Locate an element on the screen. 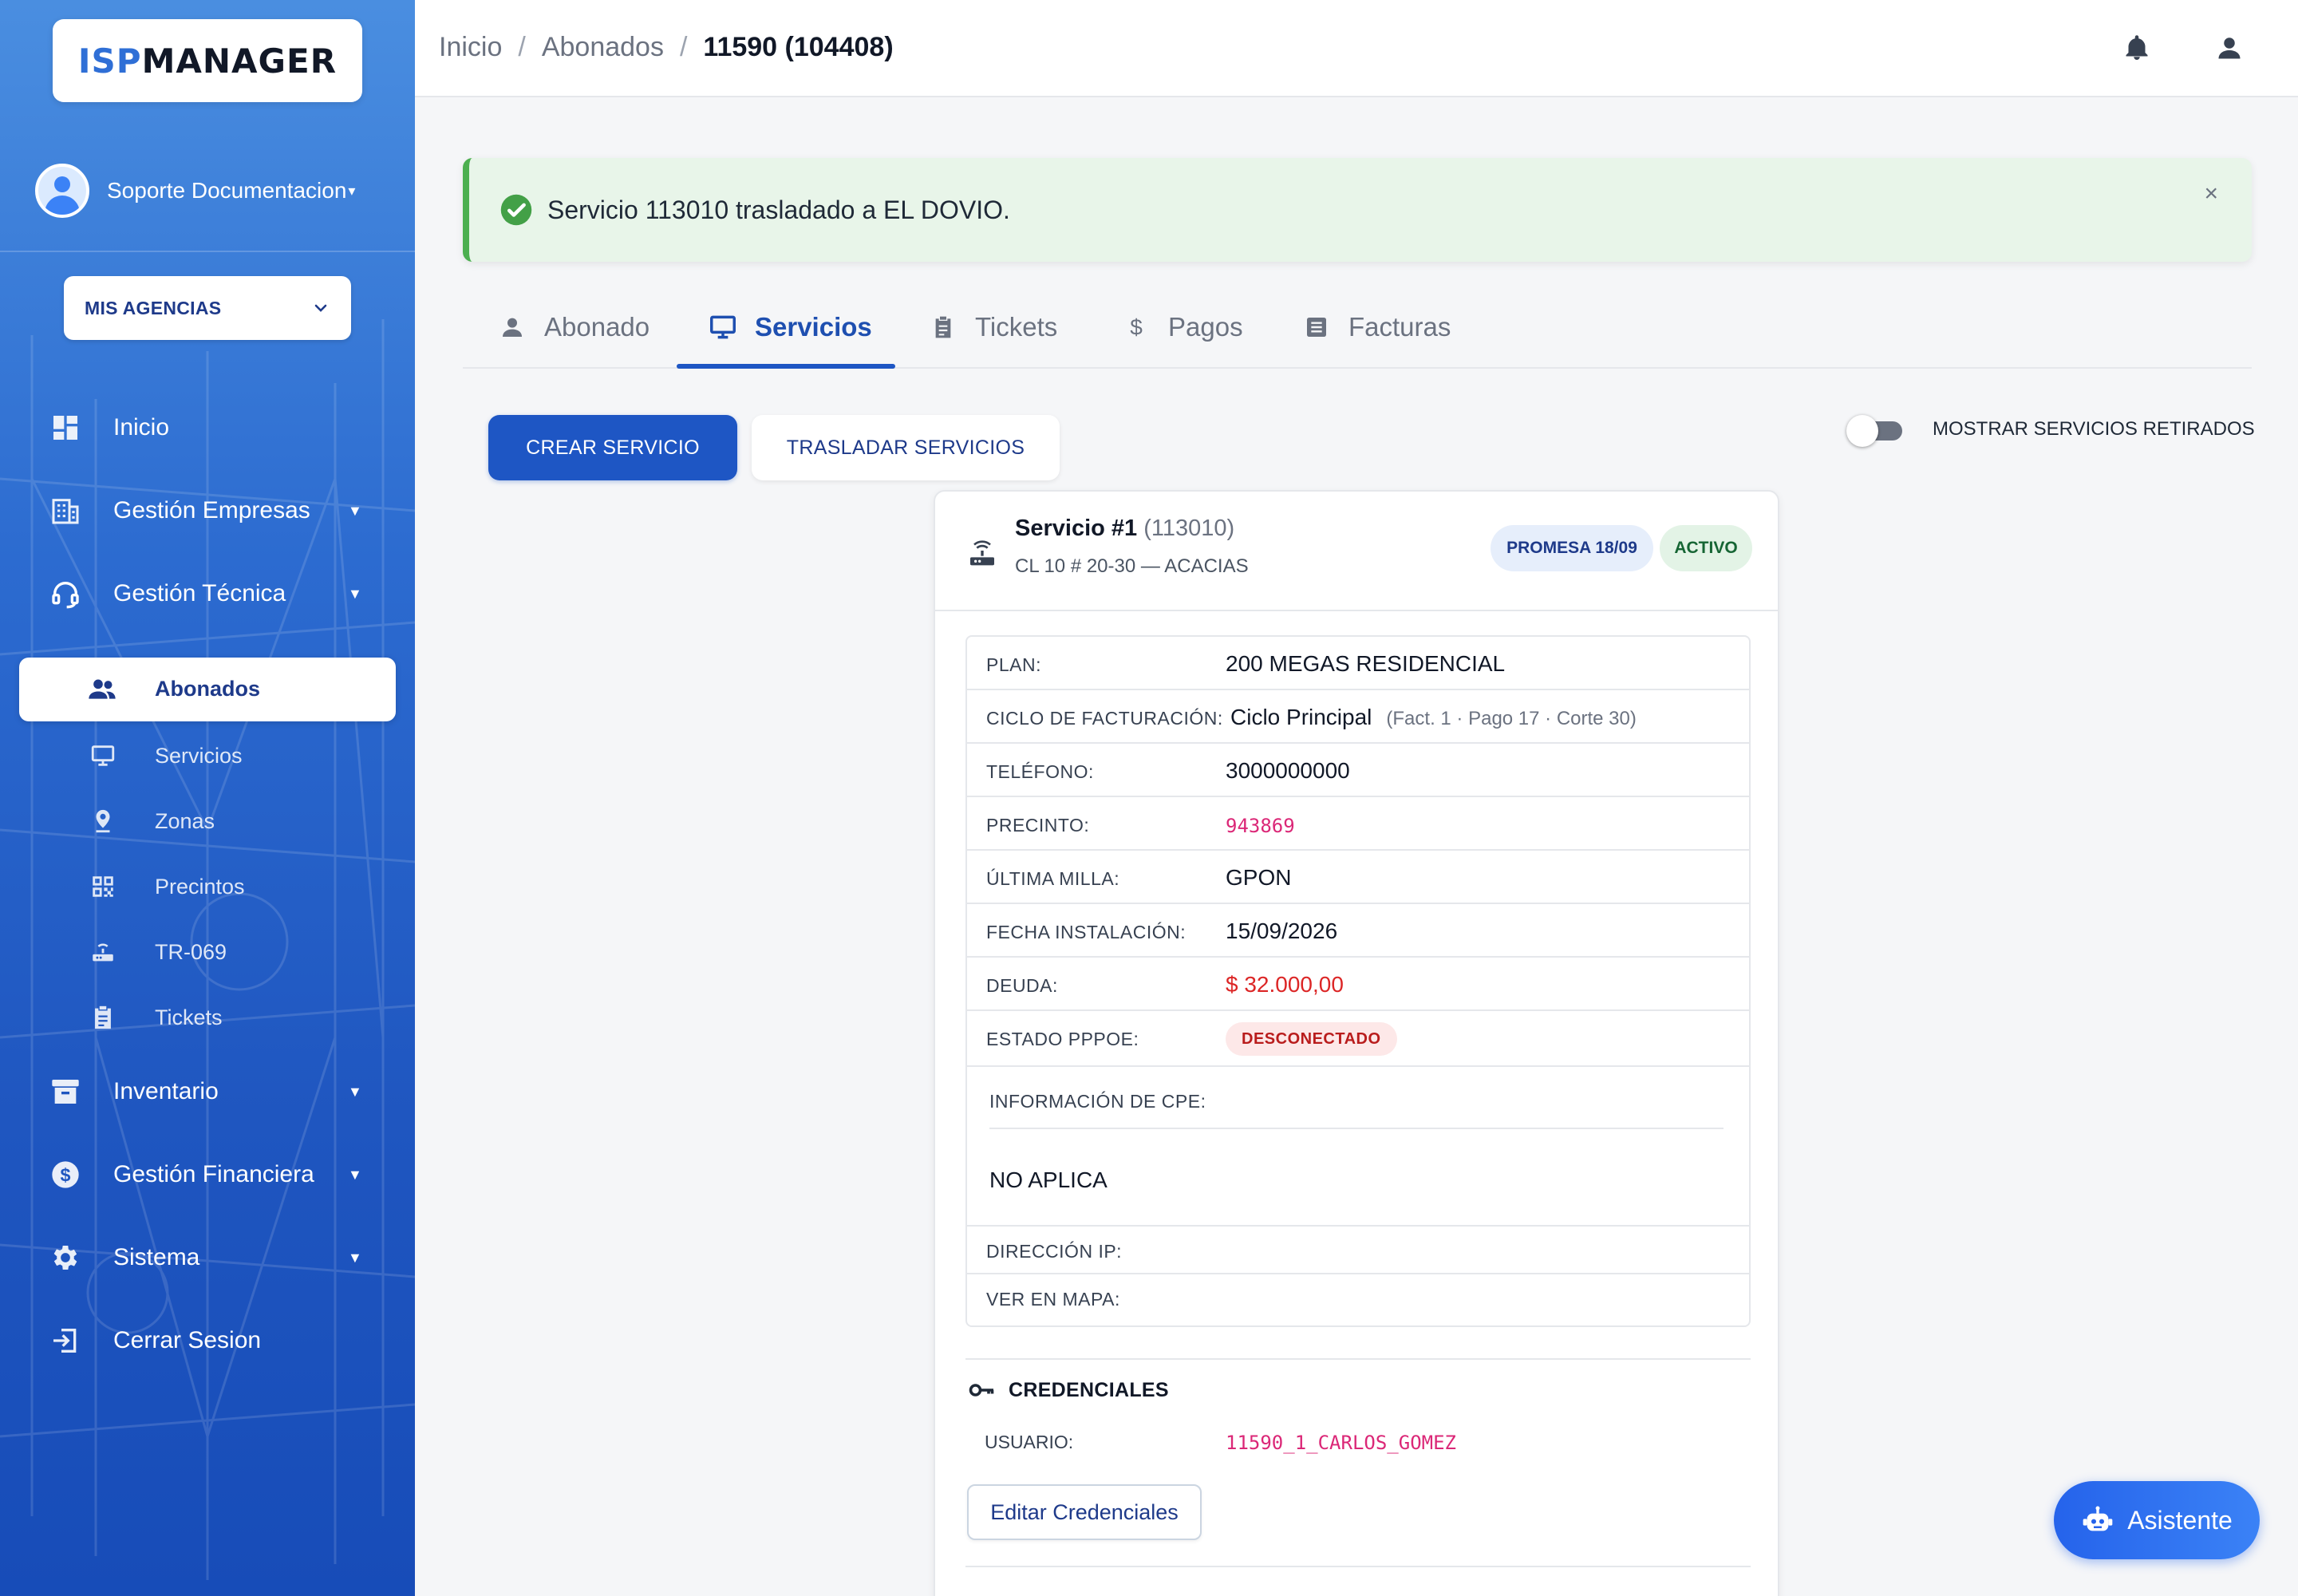  detail-row-mapa: VER EN MAPA: is located at coordinates (1358, 1299).